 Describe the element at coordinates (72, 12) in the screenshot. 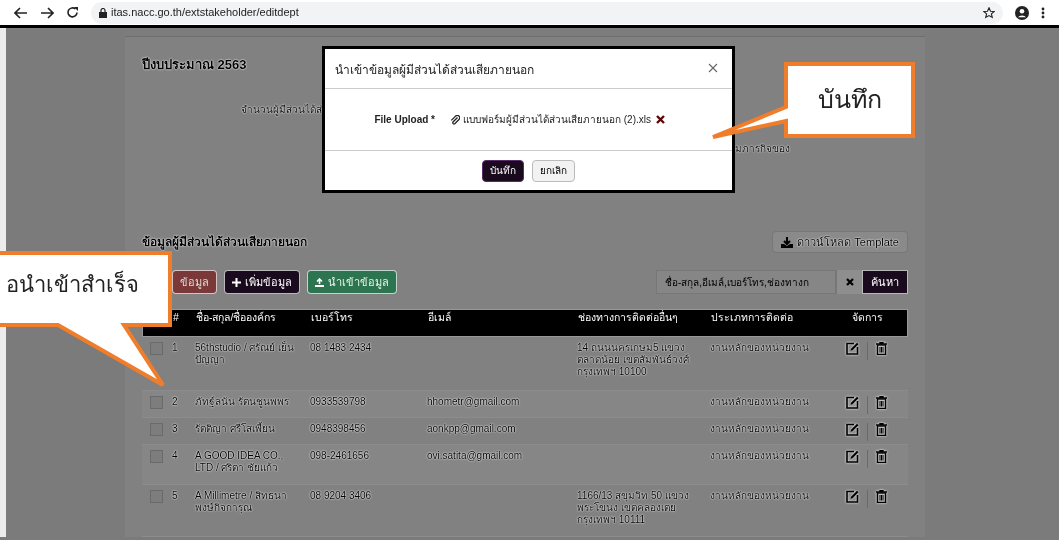

I see `reload-icon` at that location.